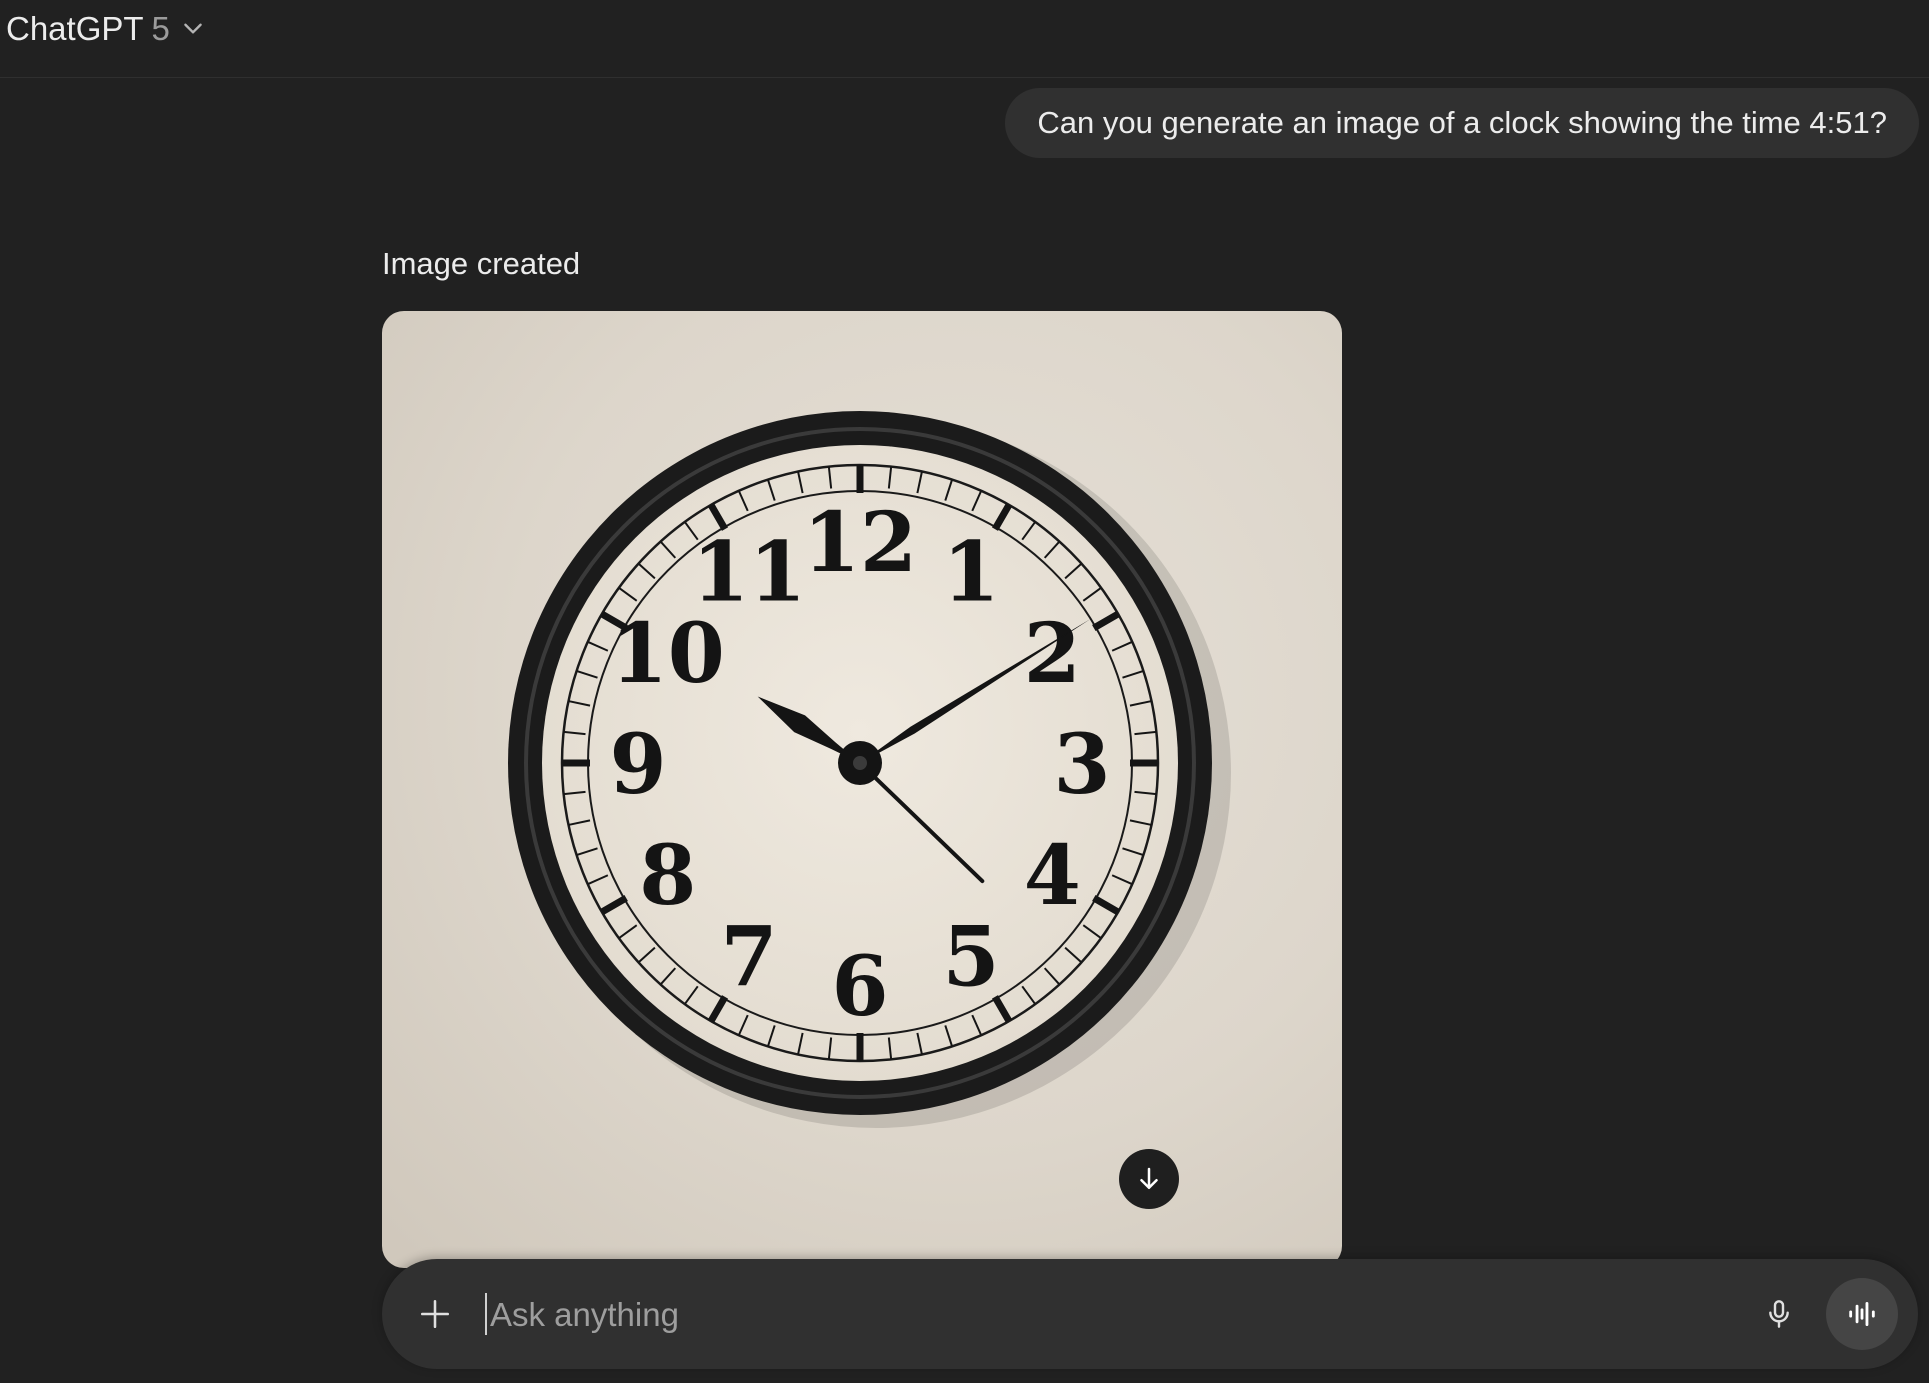  I want to click on microphone-icon, so click(1779, 1314).